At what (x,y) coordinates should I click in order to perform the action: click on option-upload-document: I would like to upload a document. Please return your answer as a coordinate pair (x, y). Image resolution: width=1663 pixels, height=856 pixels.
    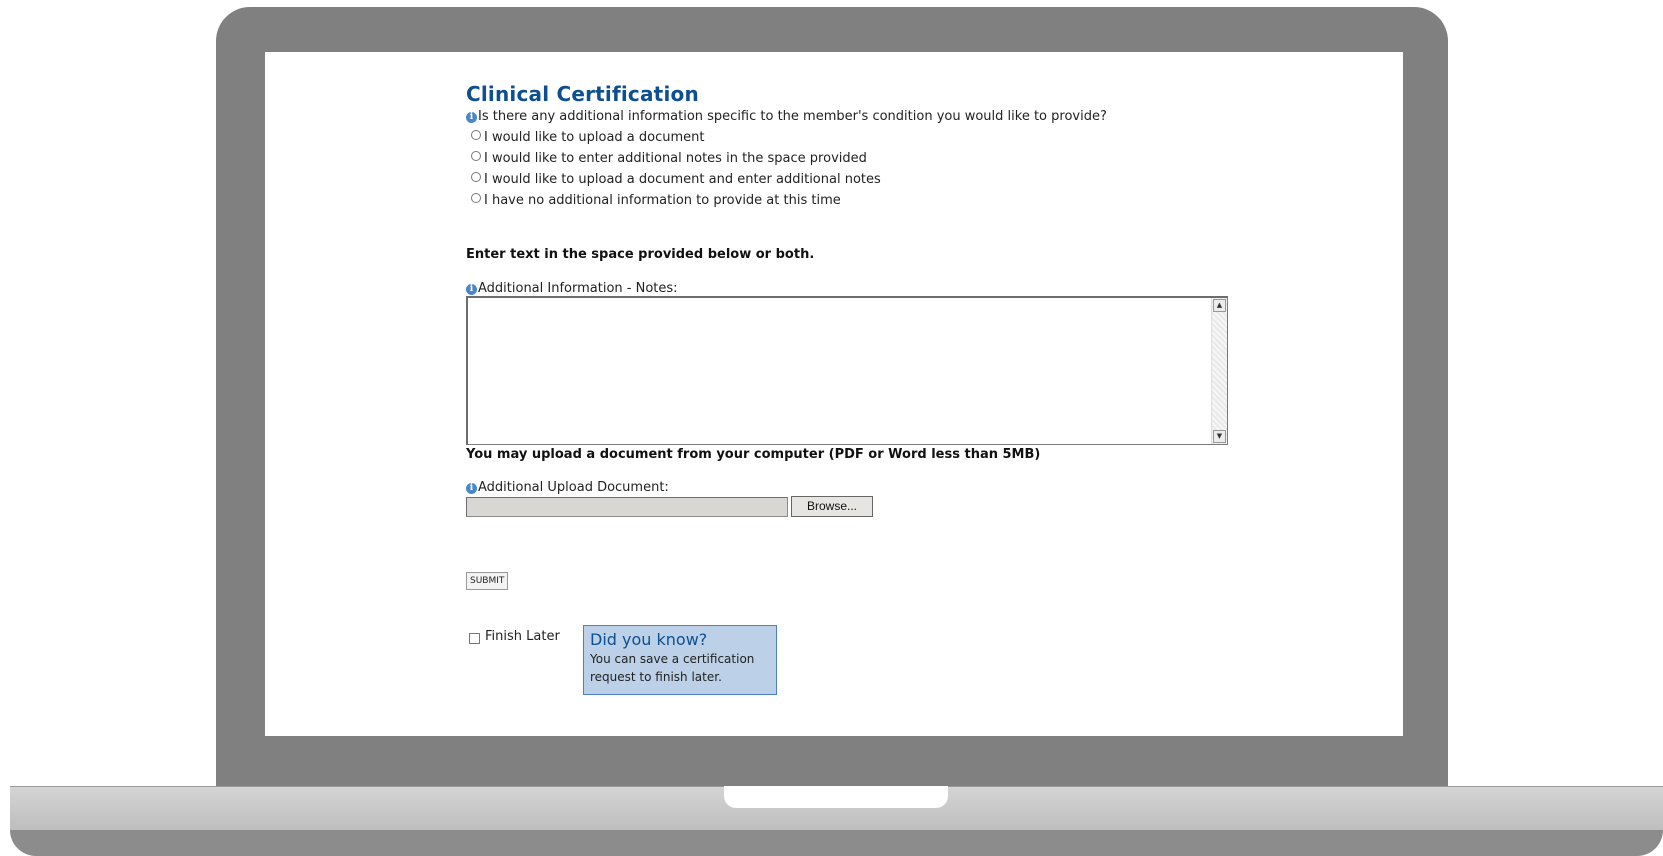
    Looking at the image, I should click on (866, 137).